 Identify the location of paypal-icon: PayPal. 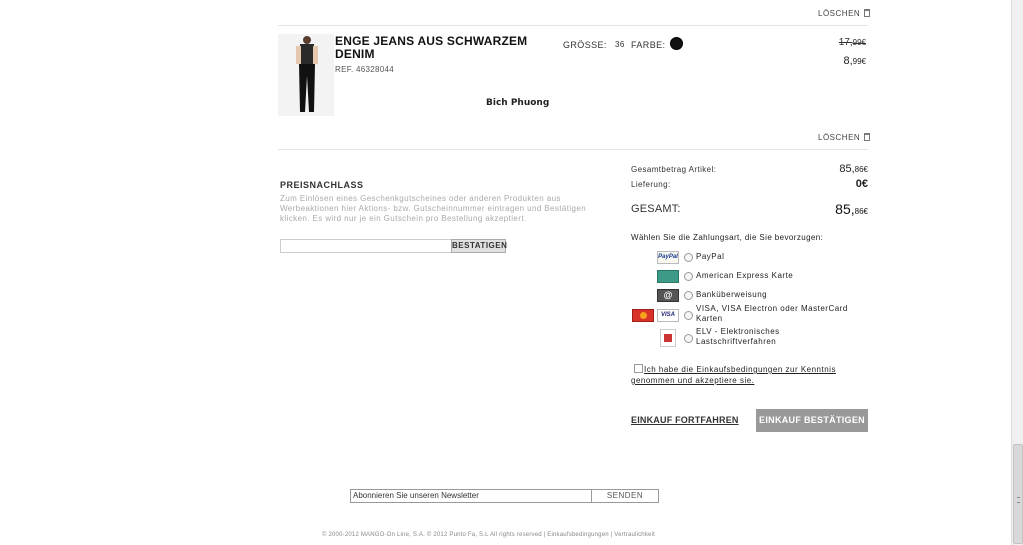
(668, 257).